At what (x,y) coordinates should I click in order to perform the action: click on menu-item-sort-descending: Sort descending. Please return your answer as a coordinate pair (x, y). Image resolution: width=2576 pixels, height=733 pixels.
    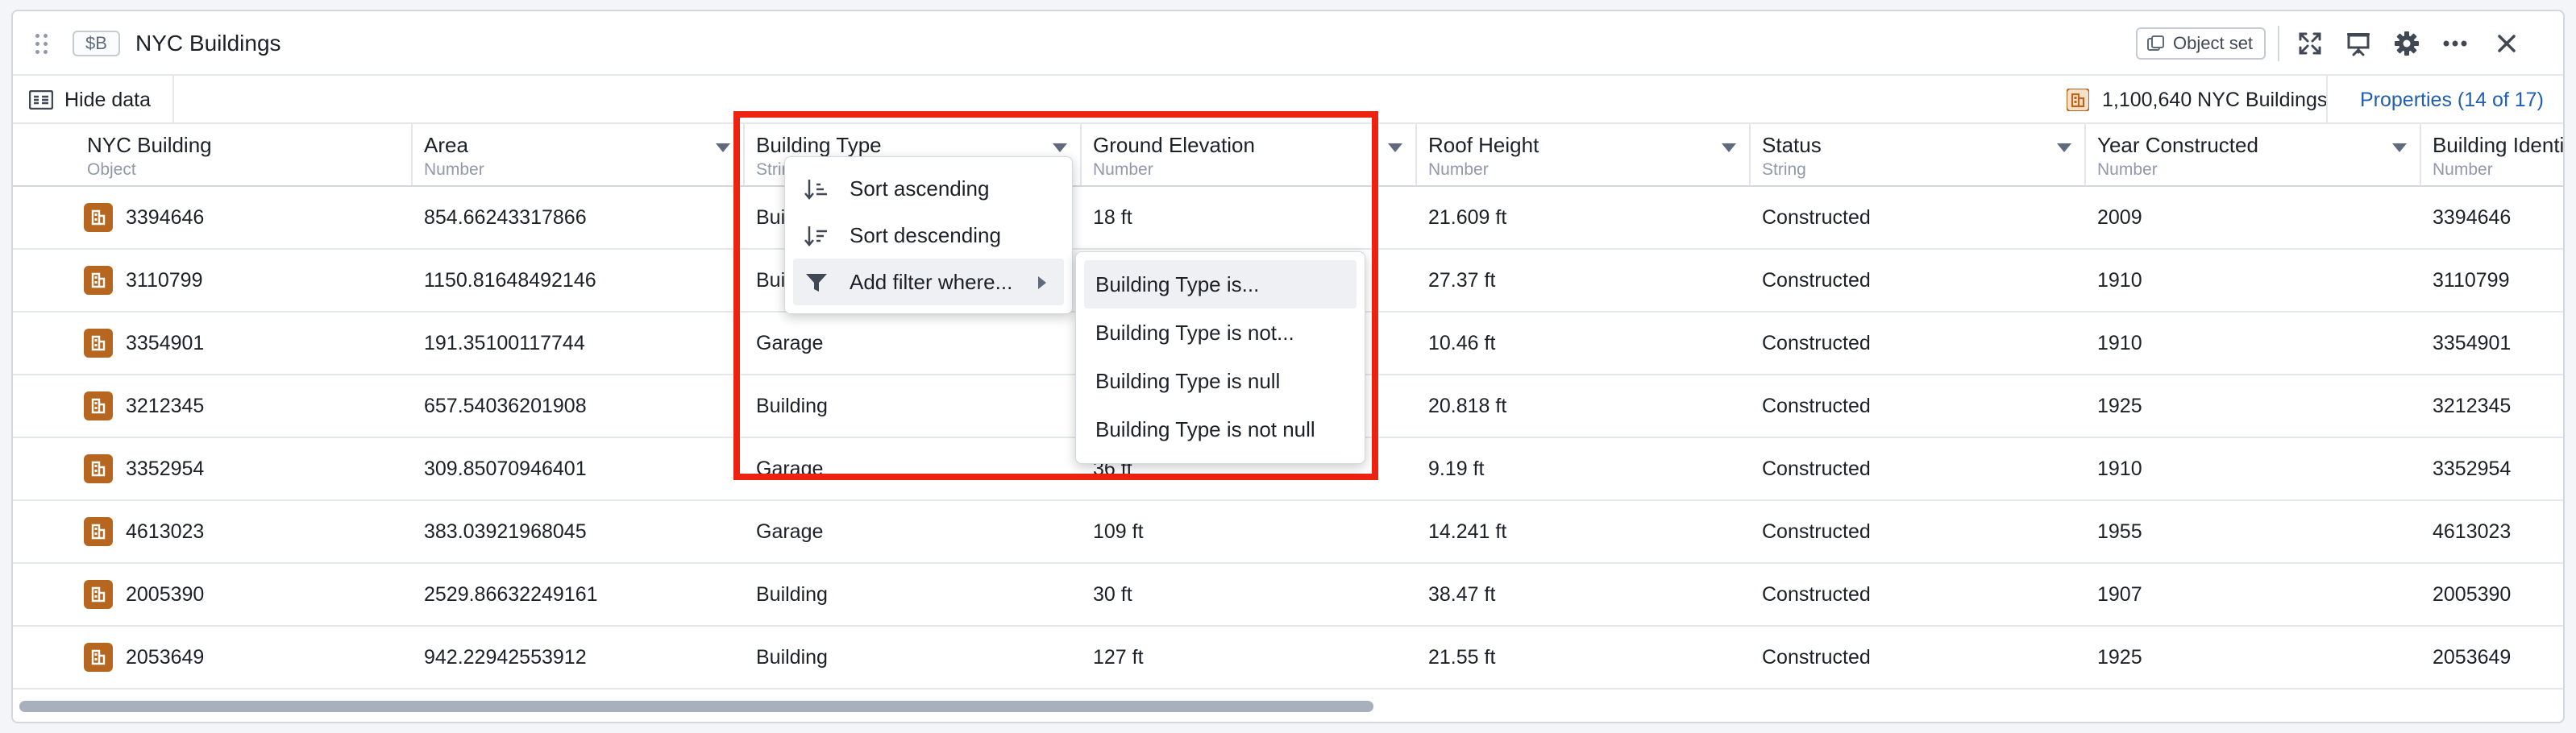
    Looking at the image, I should click on (928, 236).